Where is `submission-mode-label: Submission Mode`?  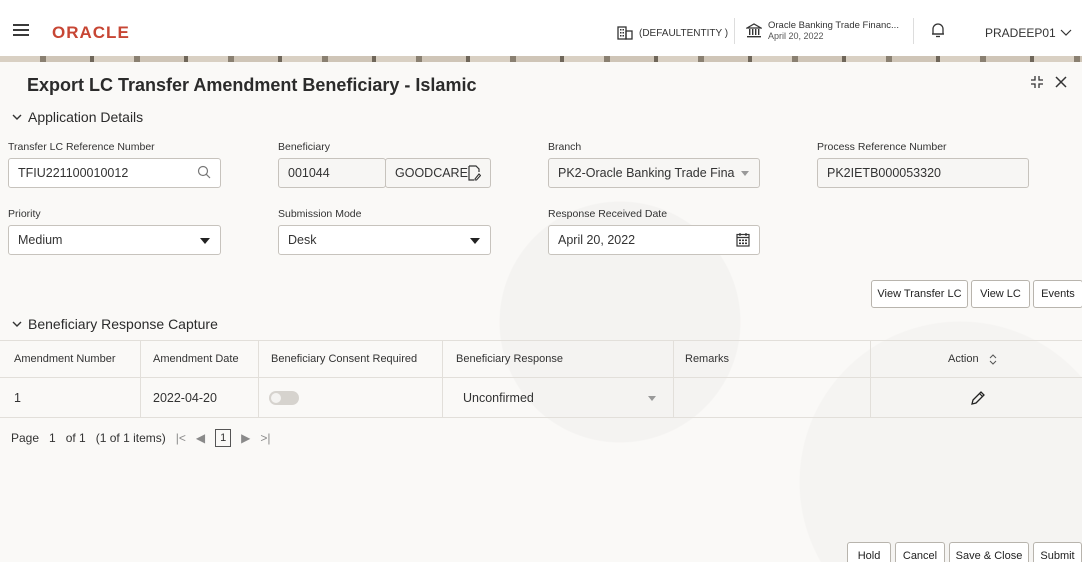
submission-mode-label: Submission Mode is located at coordinates (320, 214).